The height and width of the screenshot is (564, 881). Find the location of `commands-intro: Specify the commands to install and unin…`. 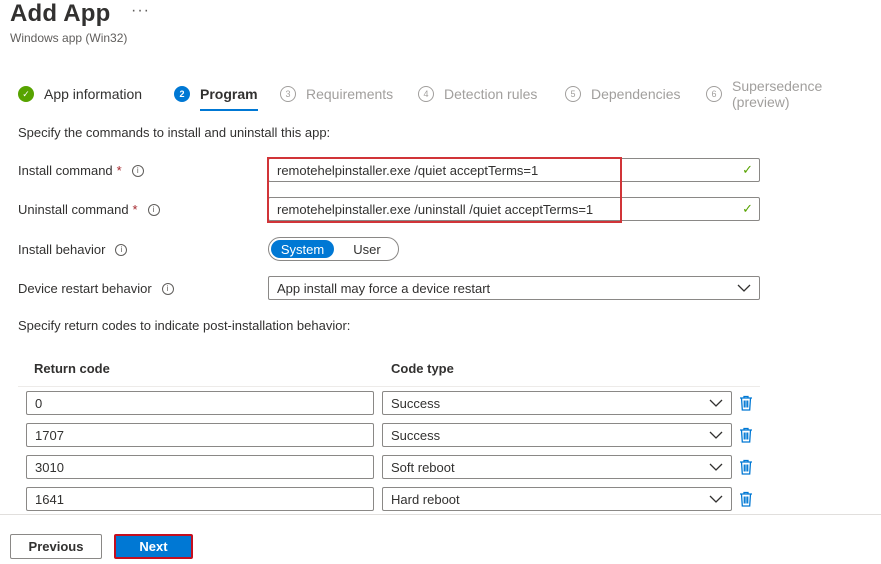

commands-intro: Specify the commands to install and unin… is located at coordinates (174, 132).